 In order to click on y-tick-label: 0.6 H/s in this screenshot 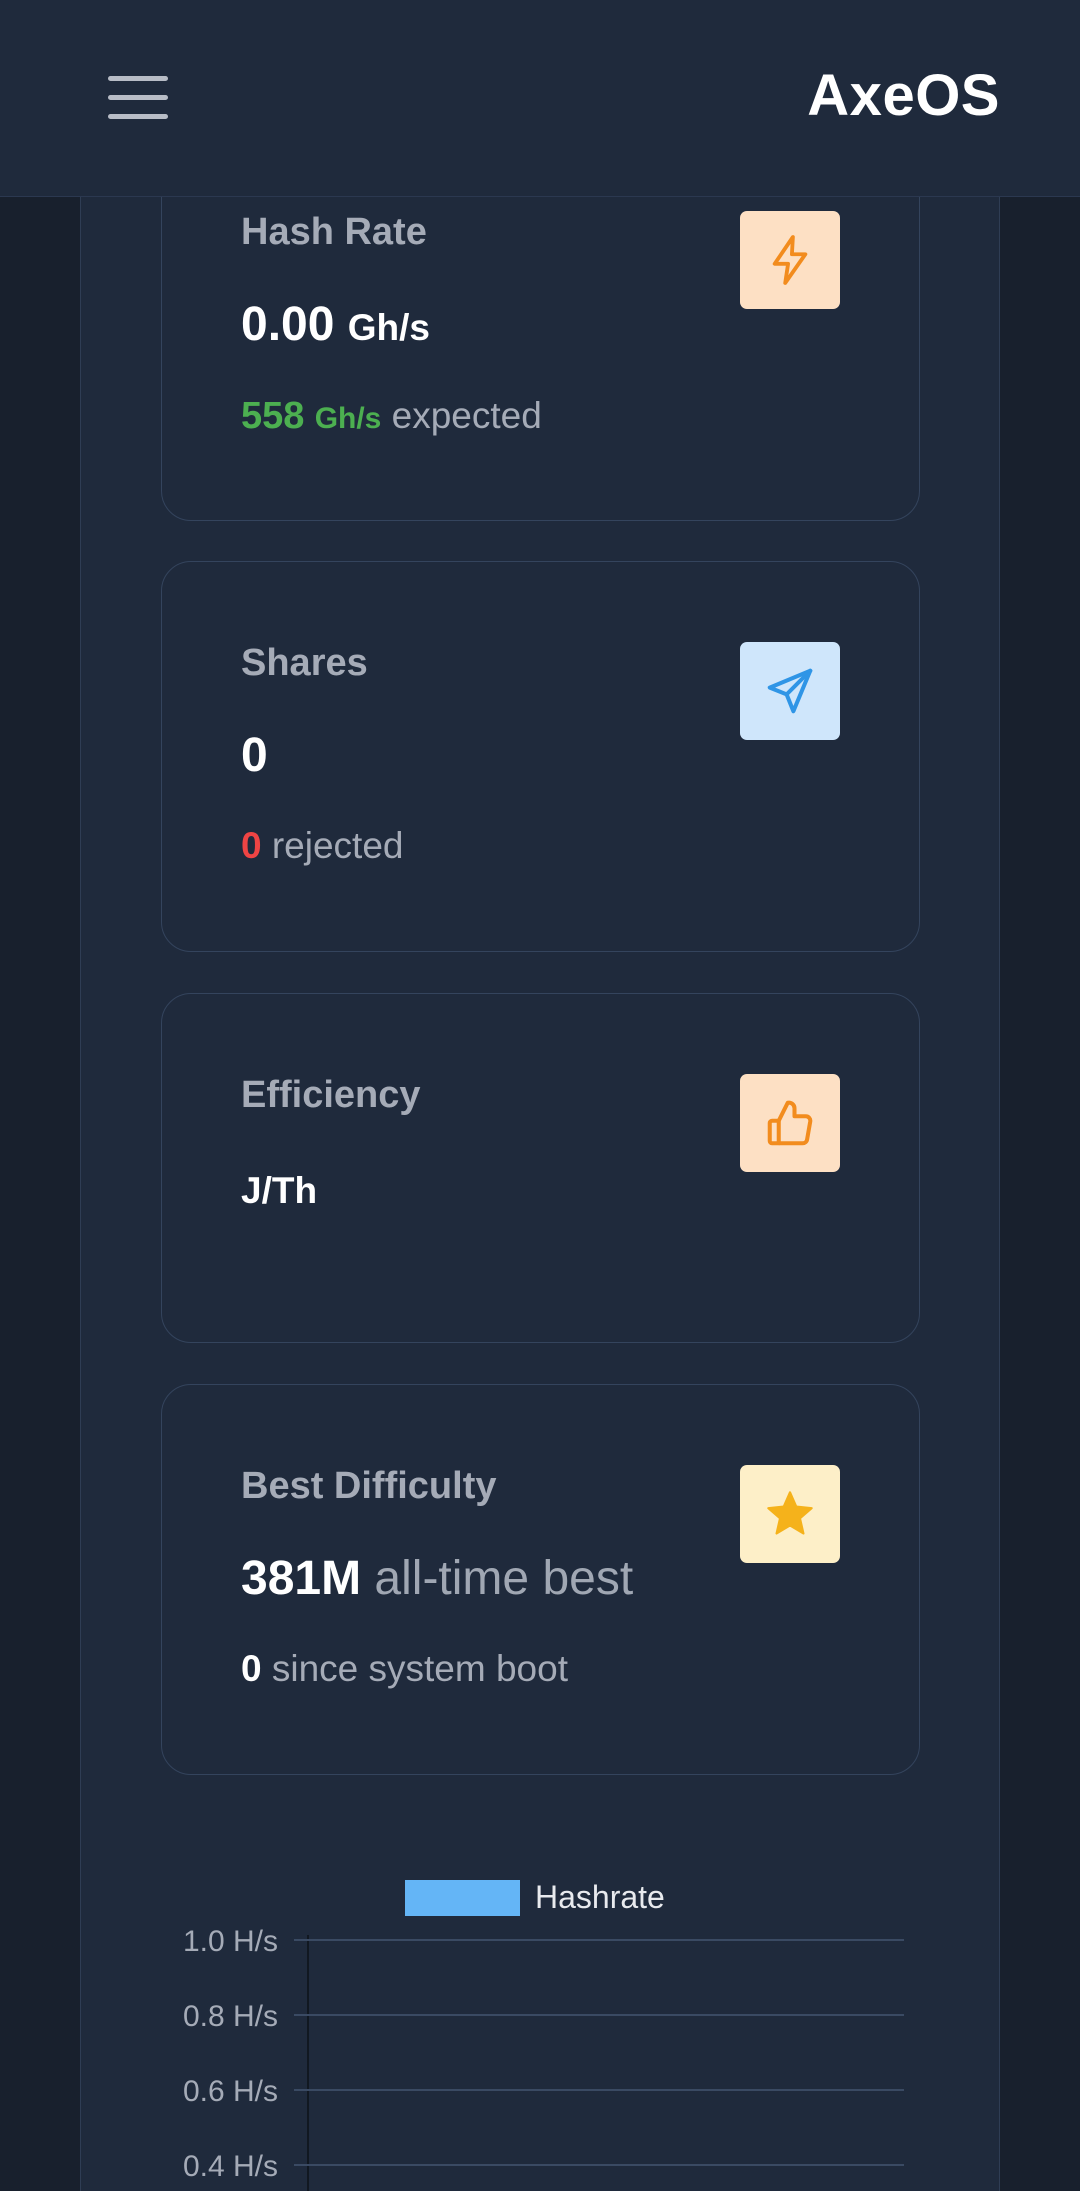, I will do `click(230, 2091)`.